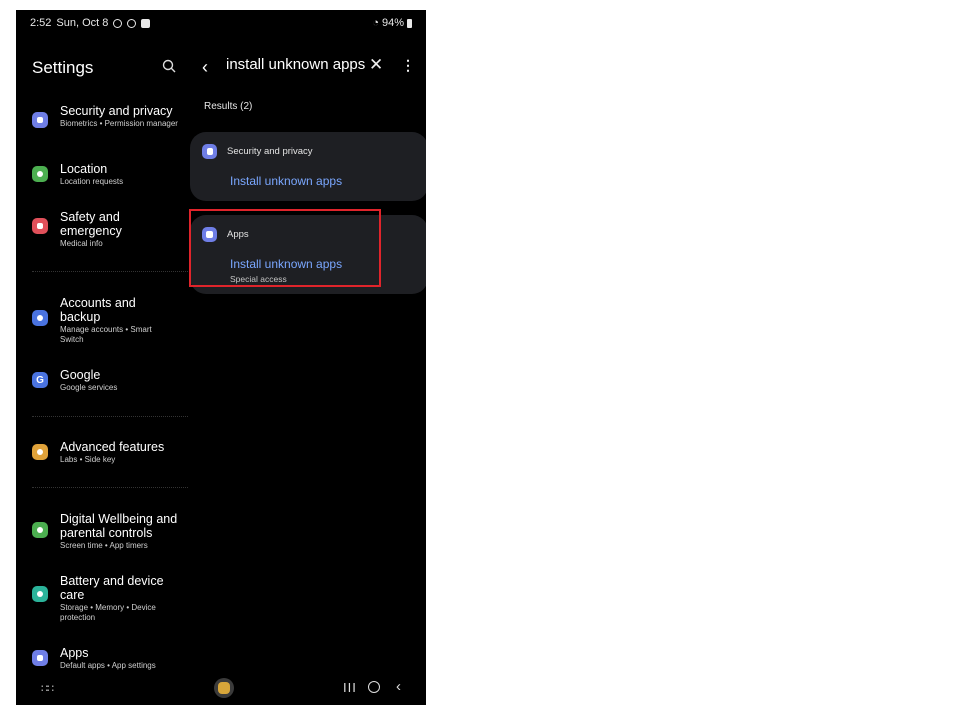 The width and height of the screenshot is (960, 720). I want to click on sidebar-item-label: Google, so click(80, 375).